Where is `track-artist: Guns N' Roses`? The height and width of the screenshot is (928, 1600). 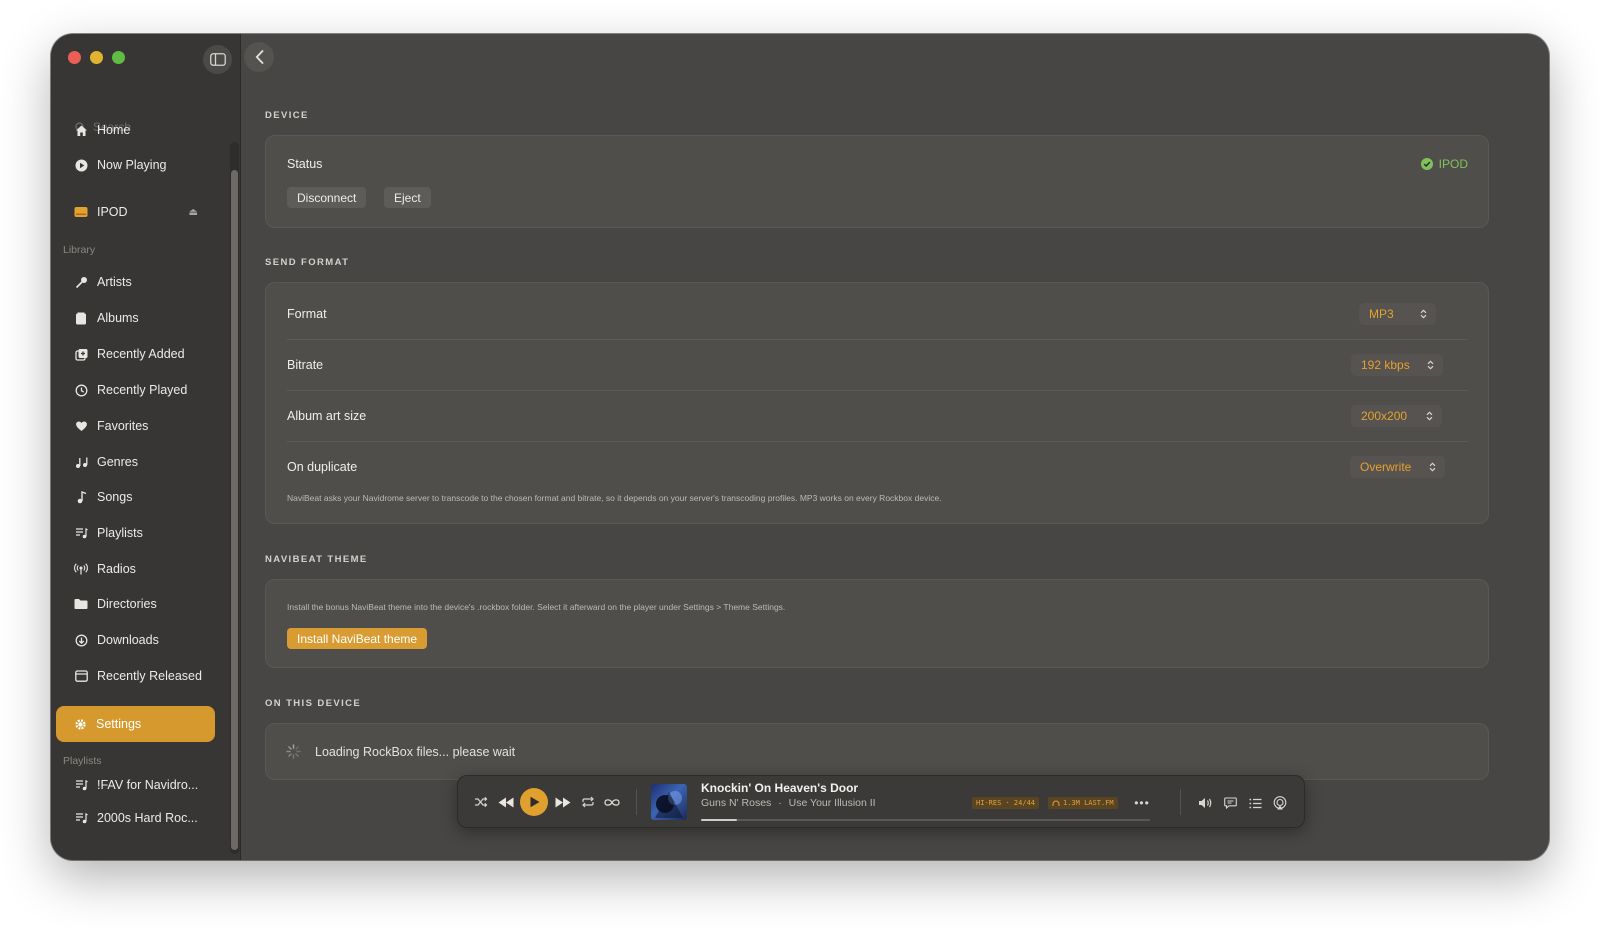
track-artist: Guns N' Roses is located at coordinates (736, 803).